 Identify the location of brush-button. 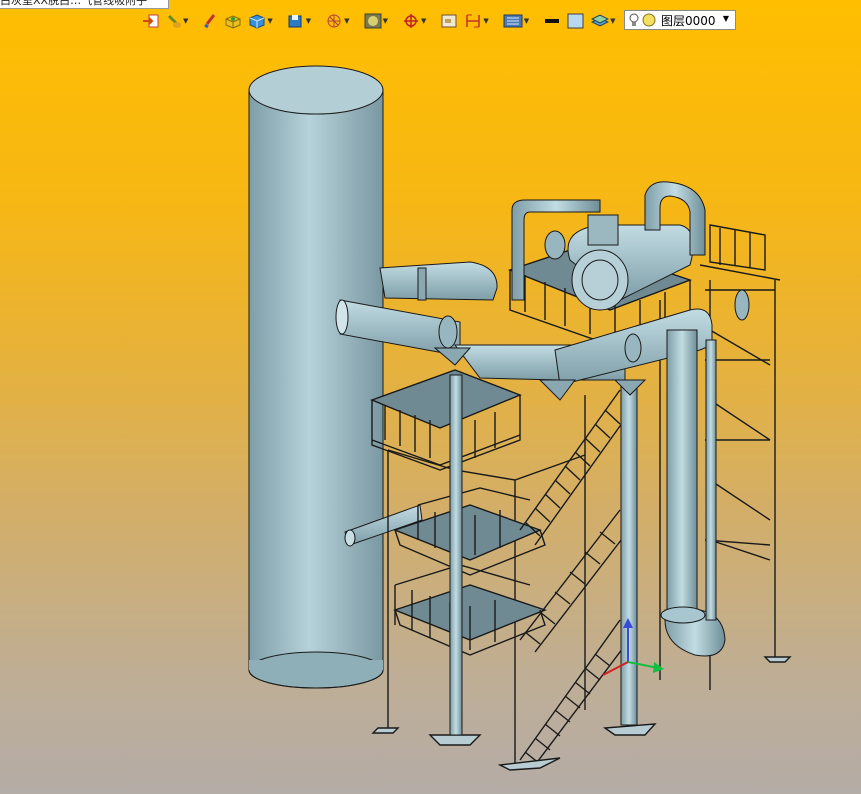
(210, 21).